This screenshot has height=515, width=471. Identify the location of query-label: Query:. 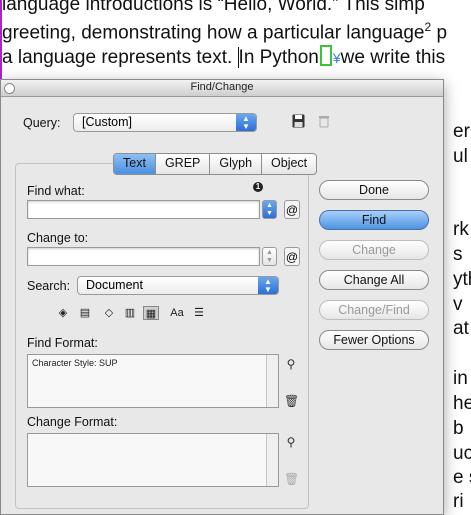
(42, 123).